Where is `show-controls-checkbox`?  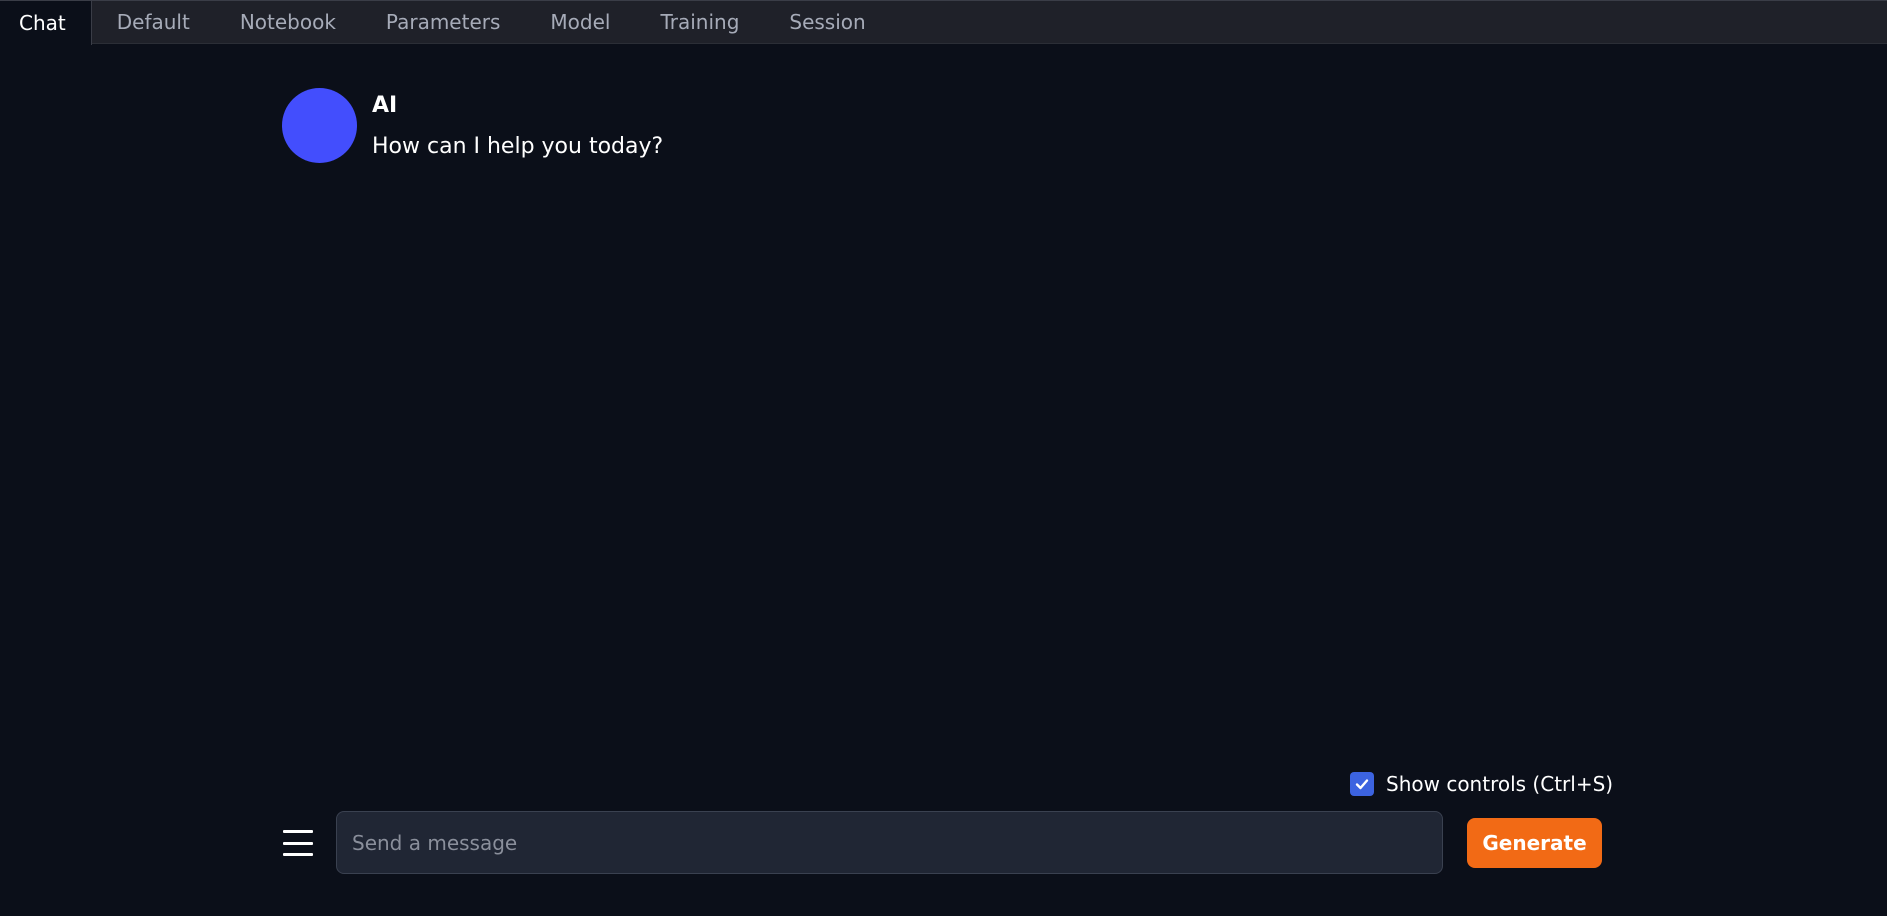 show-controls-checkbox is located at coordinates (1362, 784).